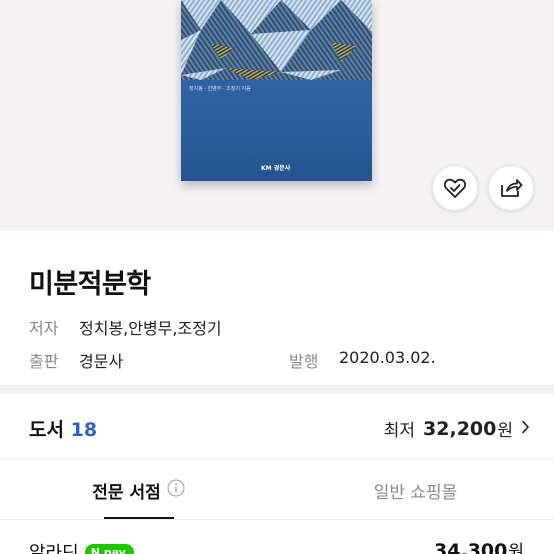  I want to click on published-date-value: 2020.03.02., so click(387, 357).